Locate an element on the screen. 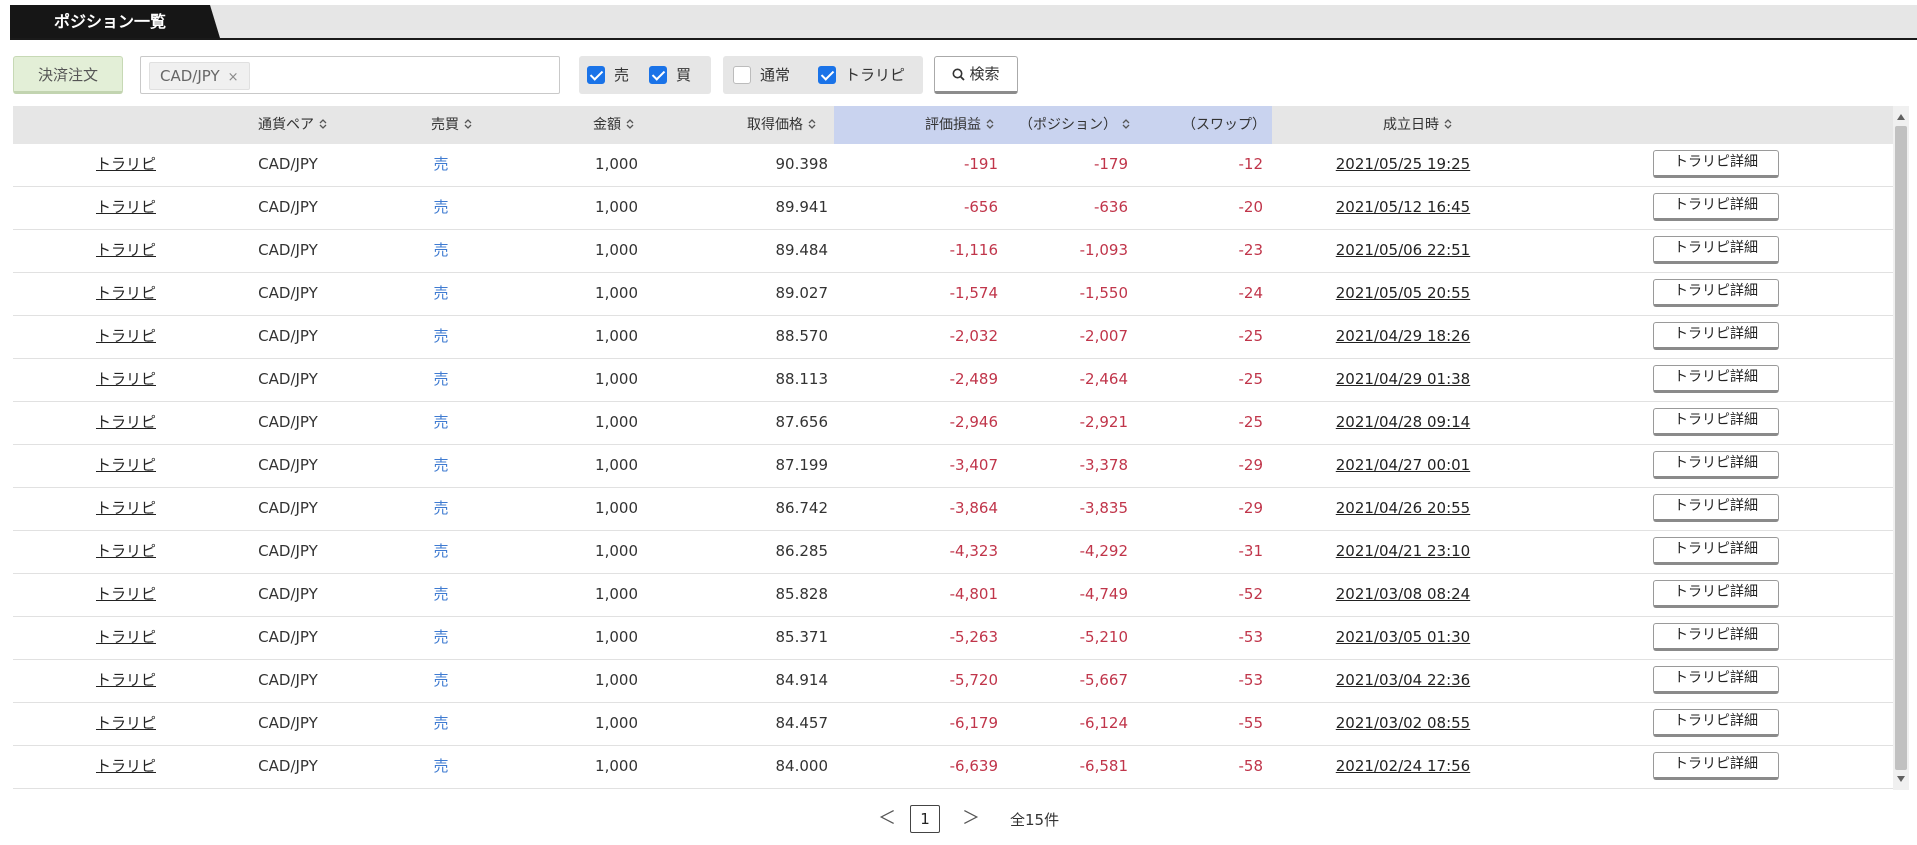  tab-positions: ポジション一覧 is located at coordinates (115, 21).